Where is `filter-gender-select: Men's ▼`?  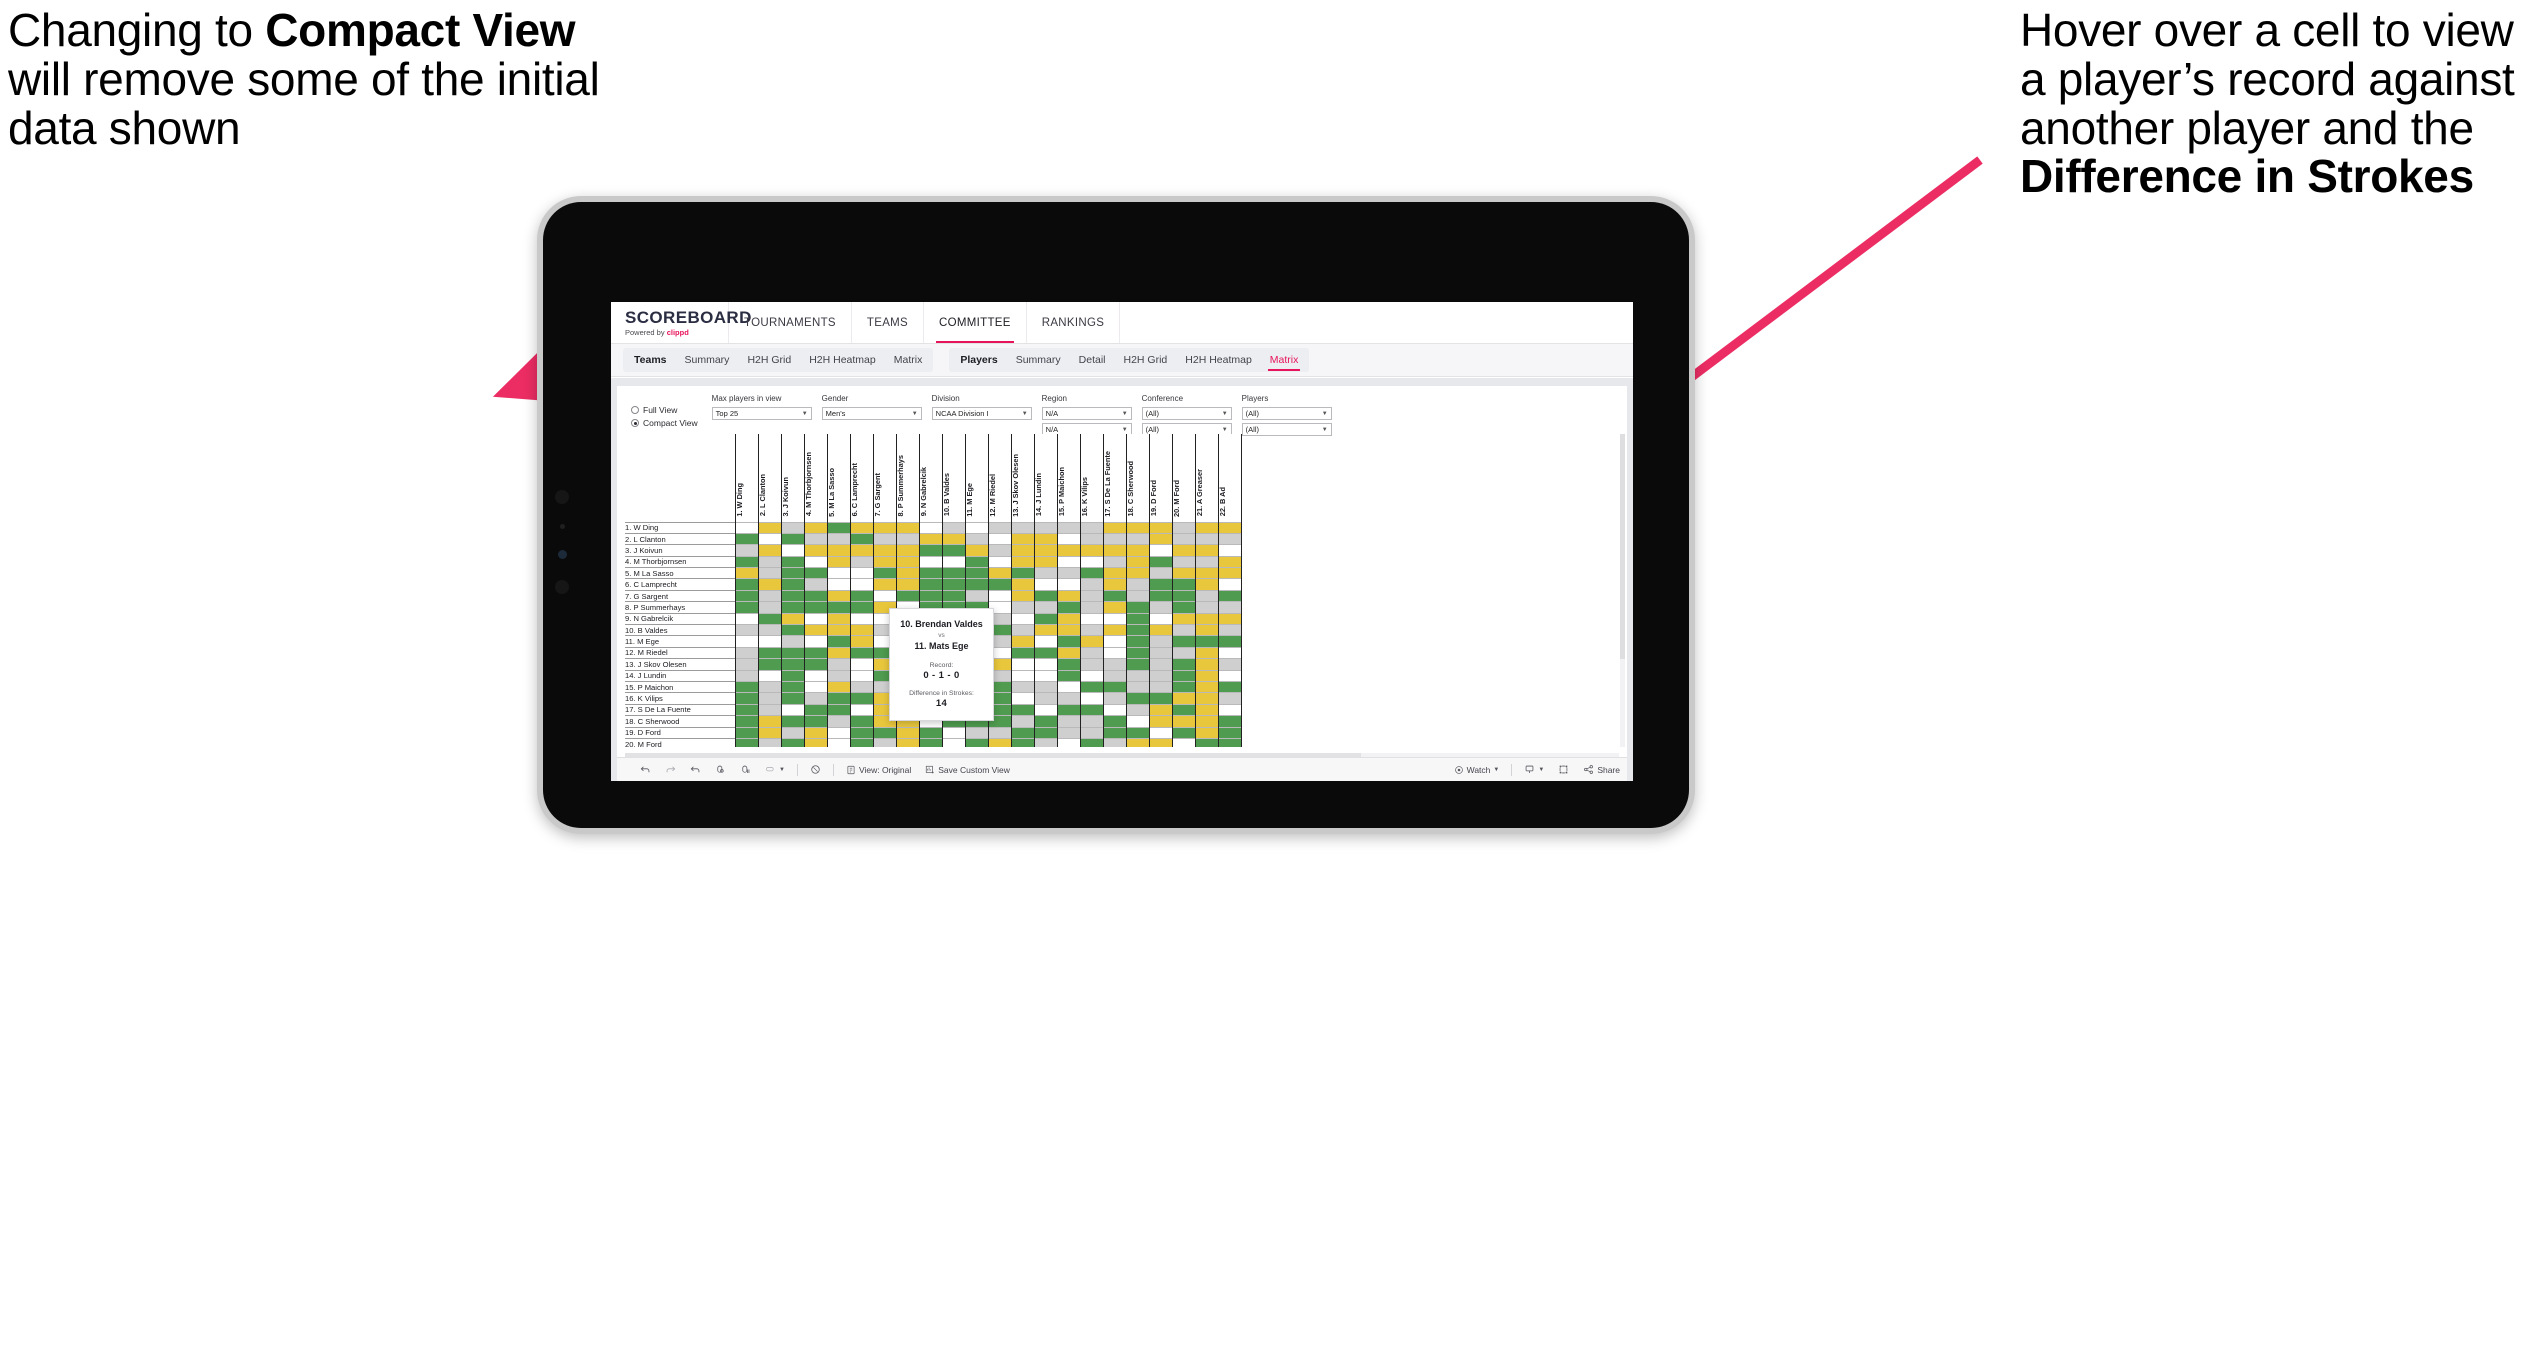
filter-gender-select: Men's ▼ is located at coordinates (871, 413).